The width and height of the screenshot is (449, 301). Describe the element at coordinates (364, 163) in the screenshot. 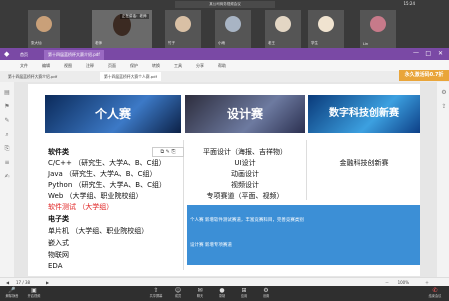

I see `digital-item: 金融科技创新赛` at that location.